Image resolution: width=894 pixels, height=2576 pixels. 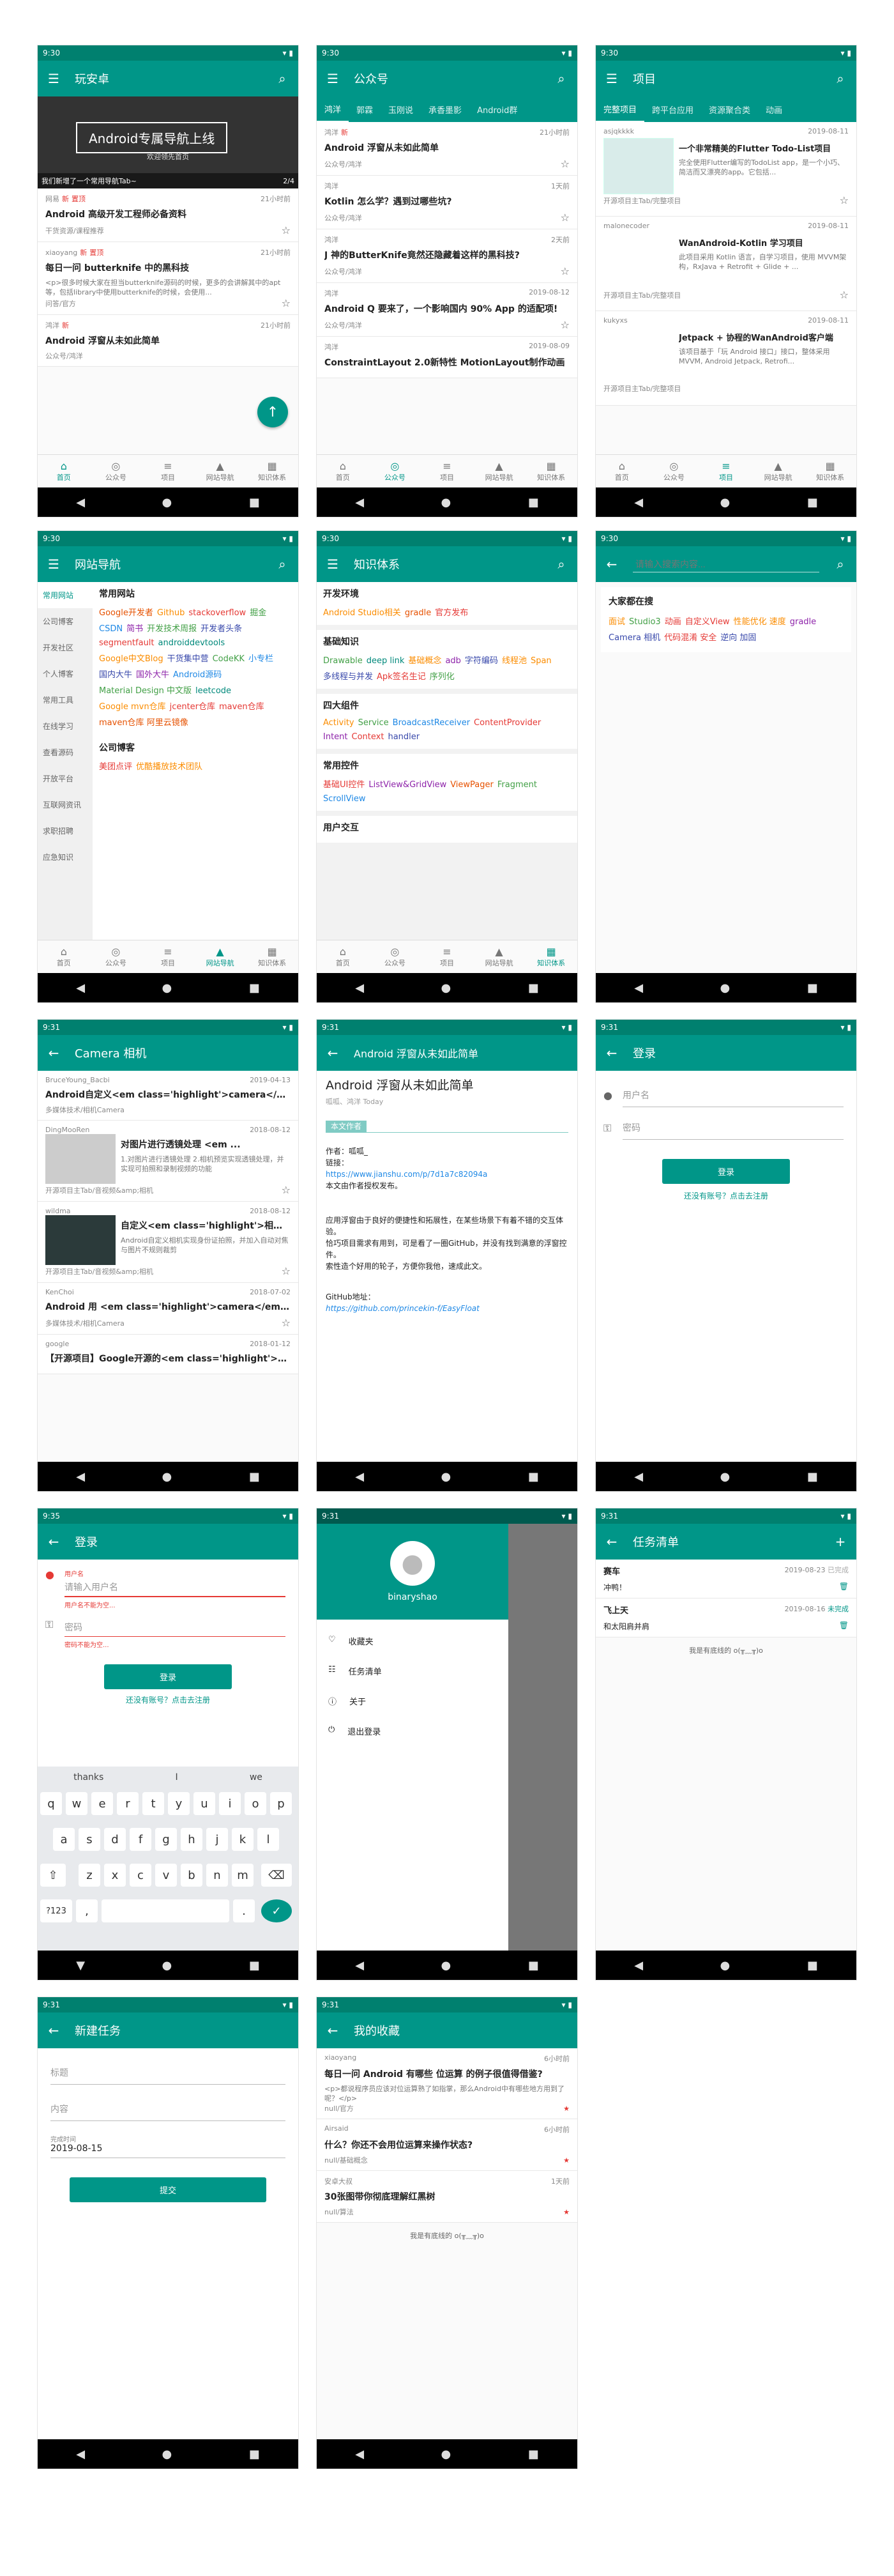 What do you see at coordinates (134, 628) in the screenshot?
I see `link-tag: 简书` at bounding box center [134, 628].